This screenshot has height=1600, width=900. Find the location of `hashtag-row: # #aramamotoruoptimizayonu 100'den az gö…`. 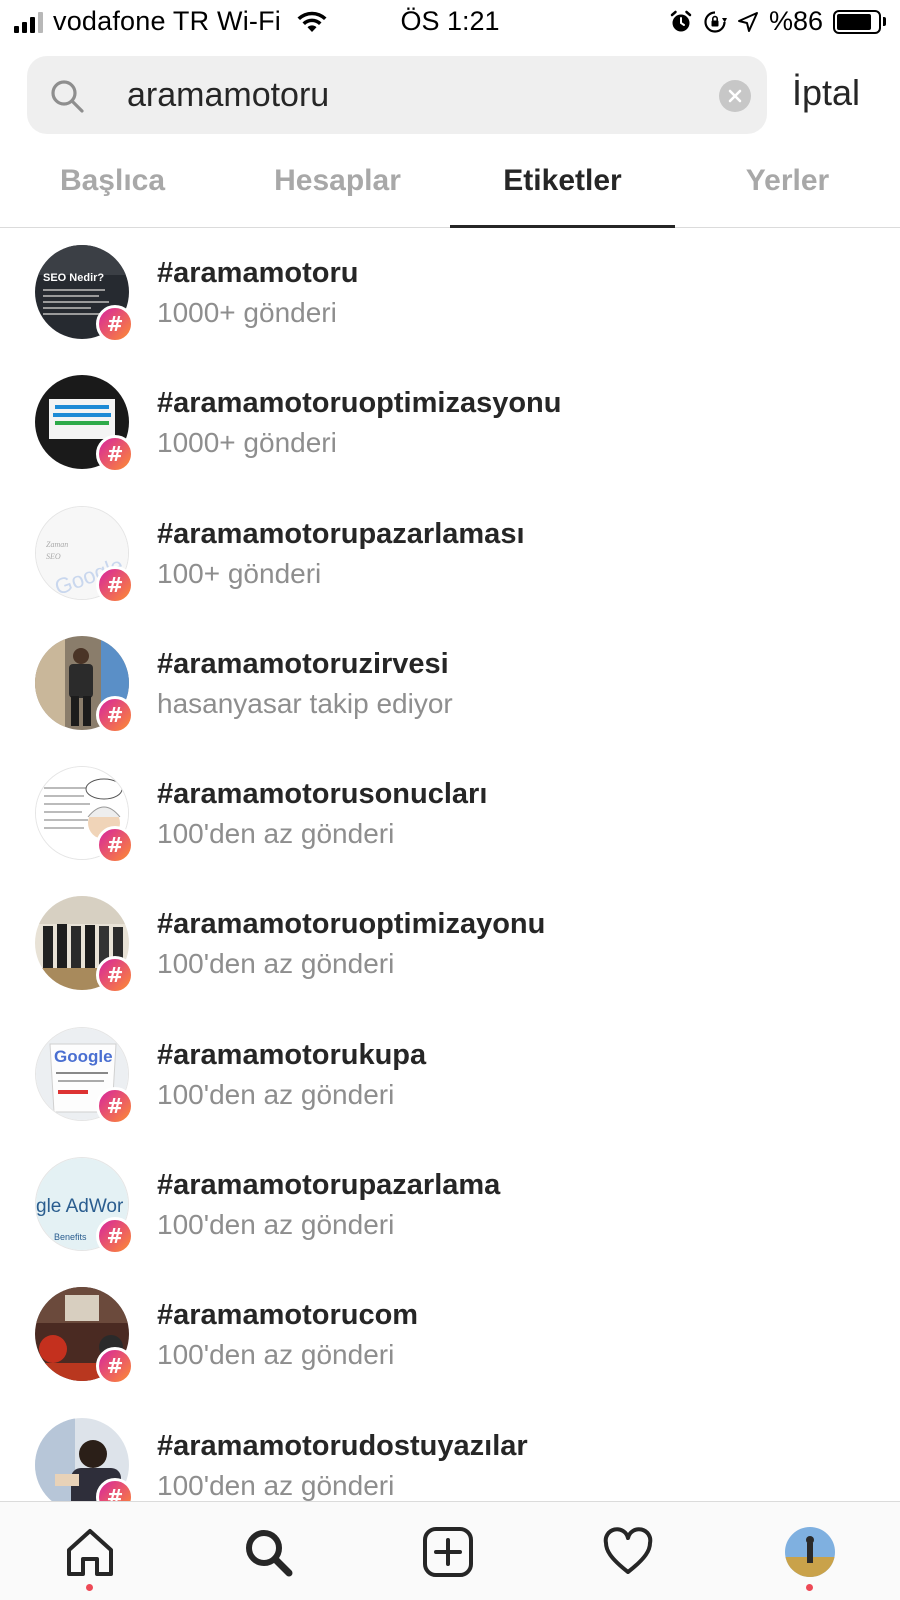

hashtag-row: # #aramamotoruoptimizayonu 100'den az gö… is located at coordinates (450, 945).